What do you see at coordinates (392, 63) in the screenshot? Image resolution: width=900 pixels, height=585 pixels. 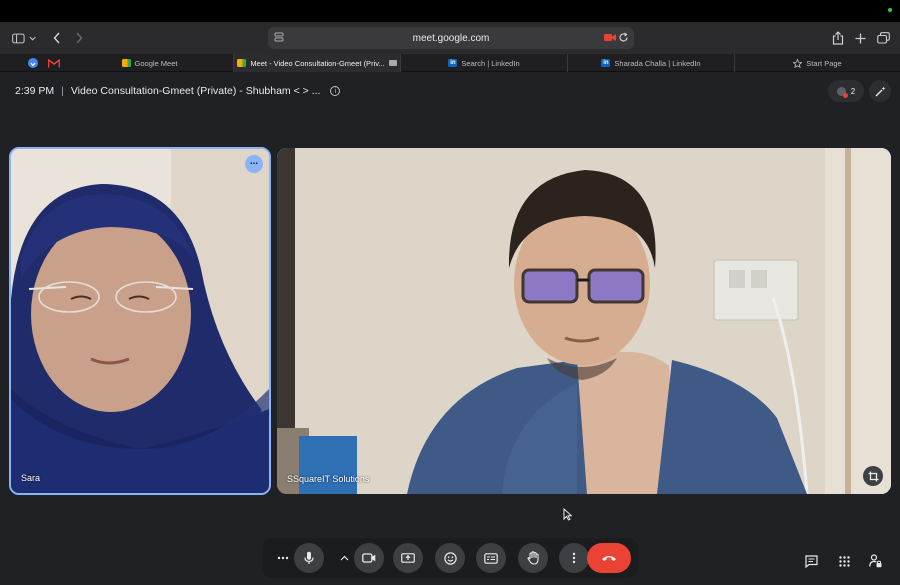 I see `camera-active-icon` at bounding box center [392, 63].